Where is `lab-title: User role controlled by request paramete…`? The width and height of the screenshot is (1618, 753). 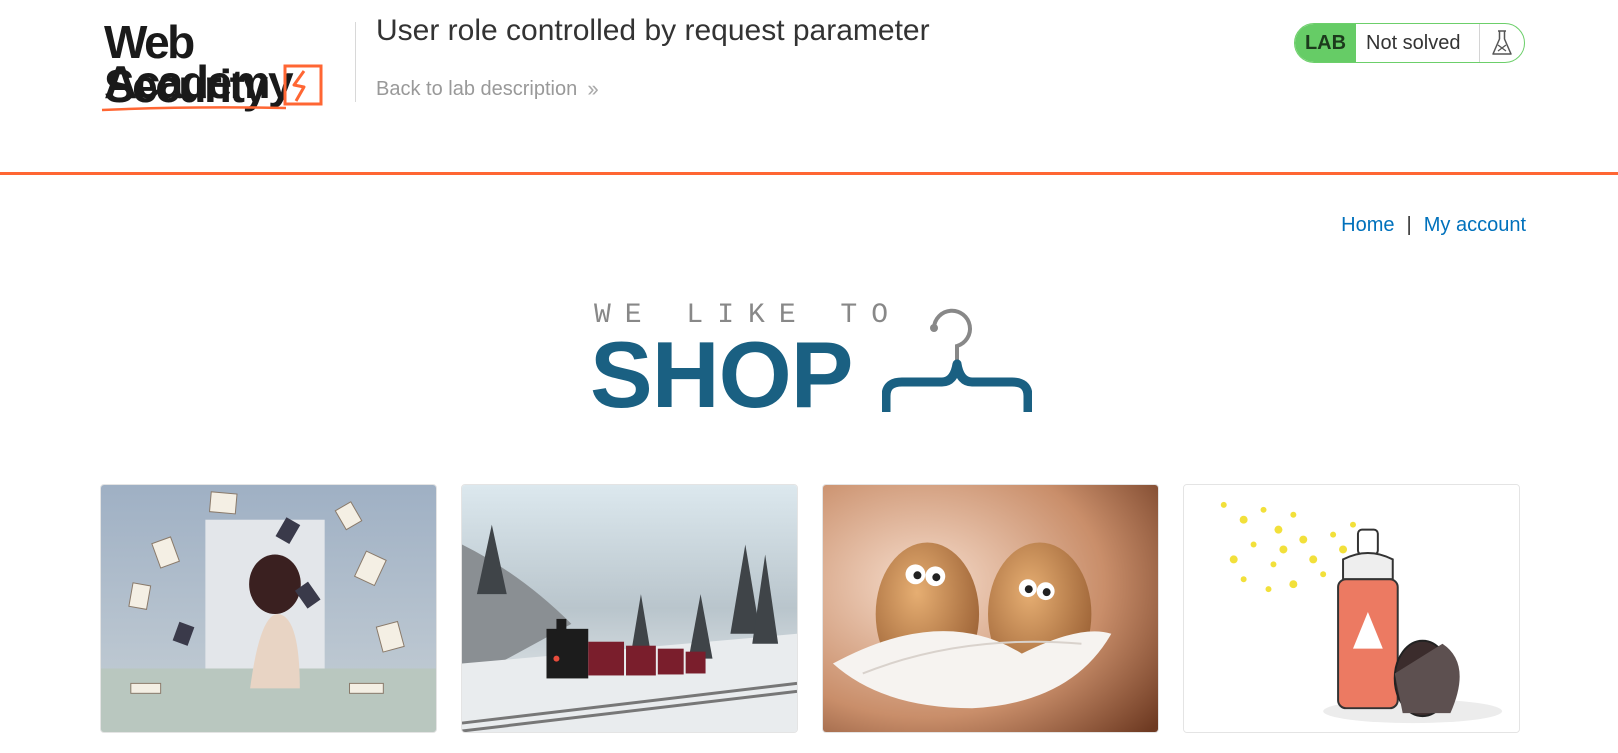 lab-title: User role controlled by request paramete… is located at coordinates (653, 30).